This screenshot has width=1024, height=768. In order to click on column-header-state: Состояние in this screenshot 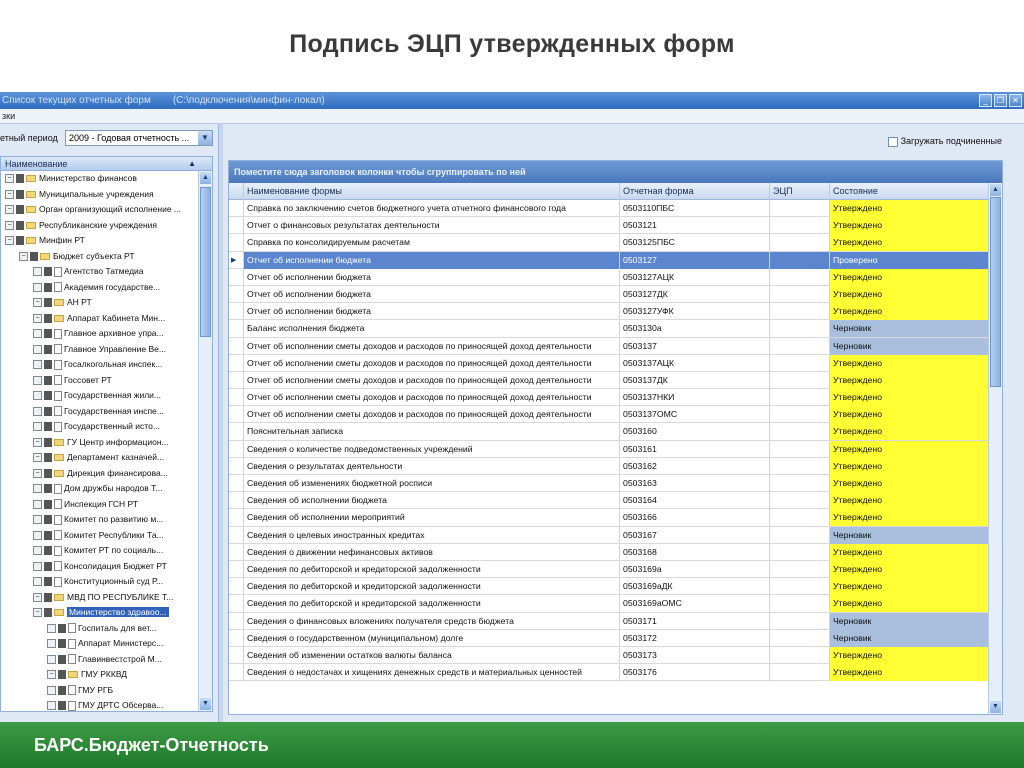, I will do `click(915, 191)`.